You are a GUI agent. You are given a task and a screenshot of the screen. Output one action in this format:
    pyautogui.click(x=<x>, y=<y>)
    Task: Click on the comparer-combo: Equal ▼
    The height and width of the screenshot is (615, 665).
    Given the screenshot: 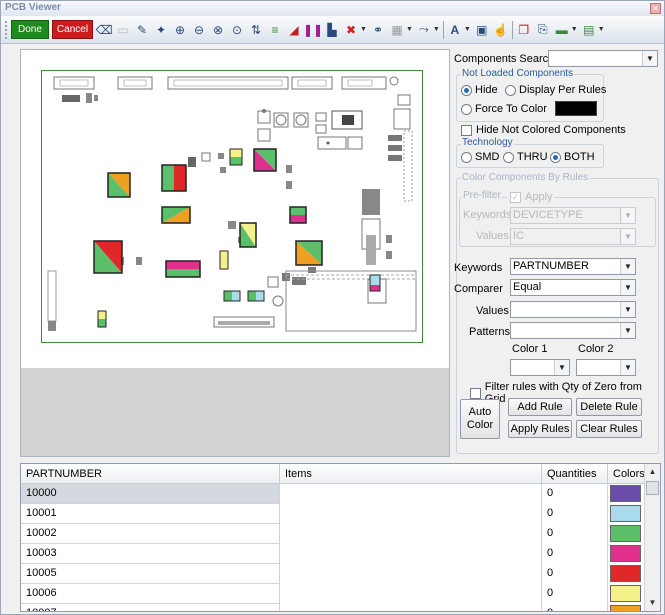 What is the action you would take?
    pyautogui.click(x=573, y=287)
    